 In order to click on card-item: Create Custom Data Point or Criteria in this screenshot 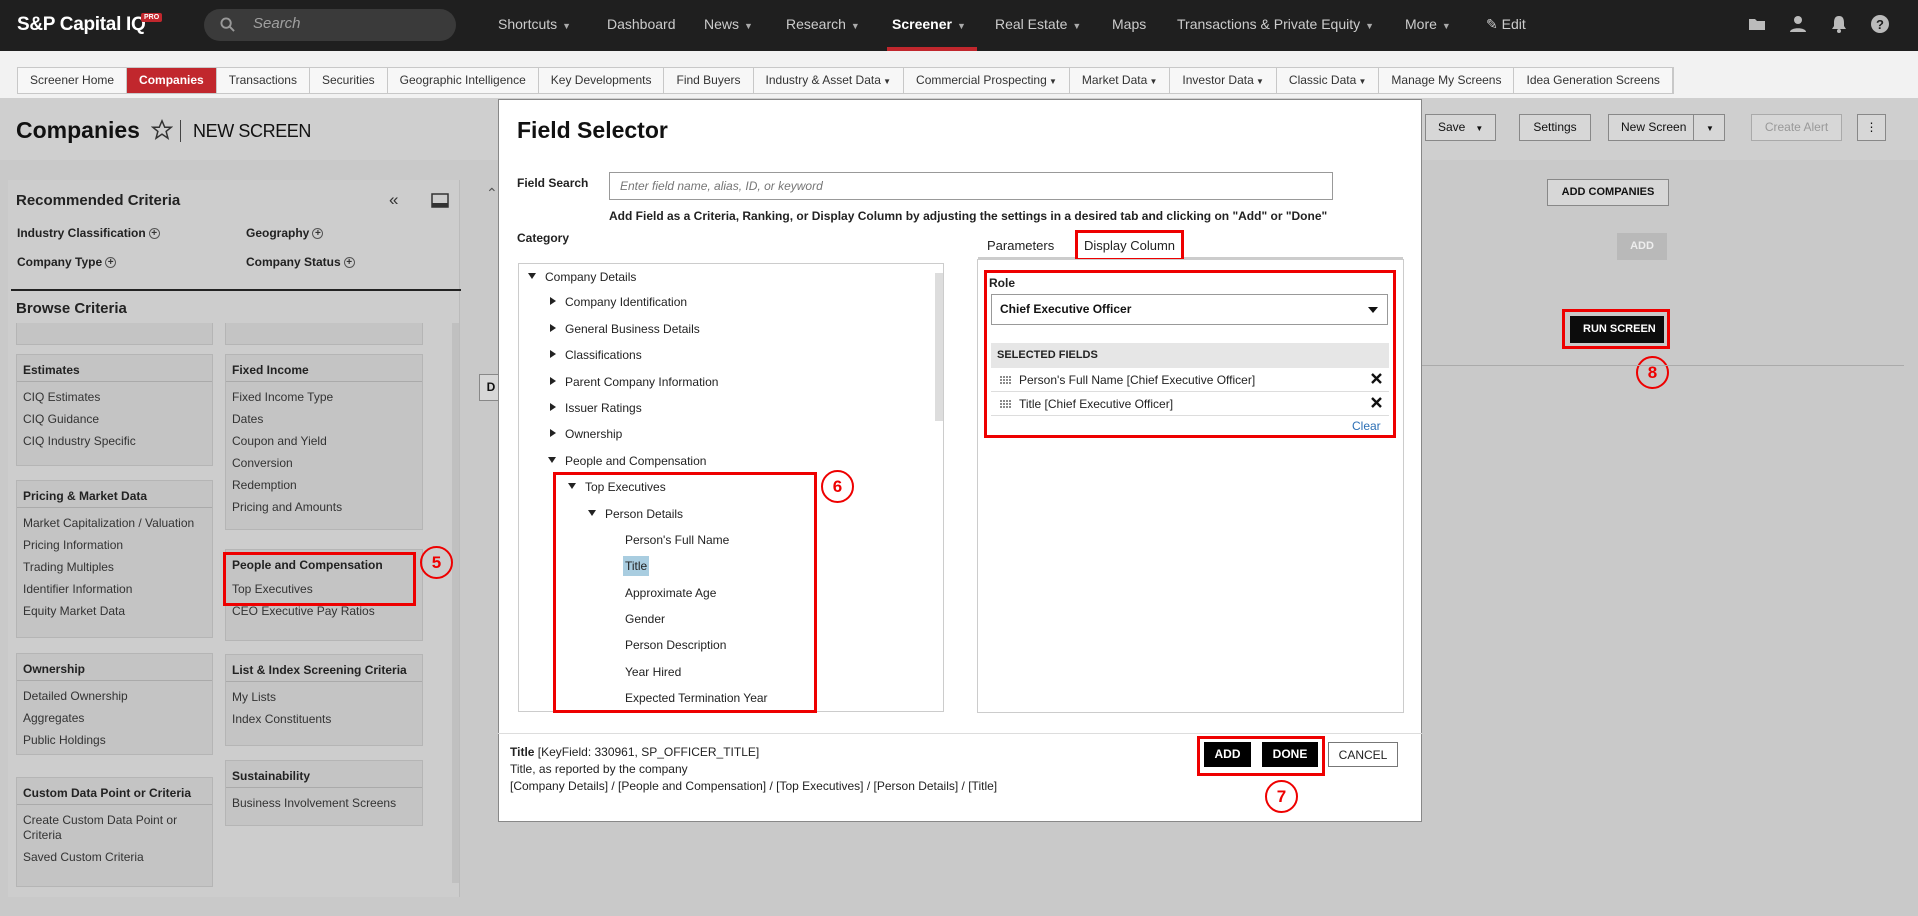, I will do `click(114, 827)`.